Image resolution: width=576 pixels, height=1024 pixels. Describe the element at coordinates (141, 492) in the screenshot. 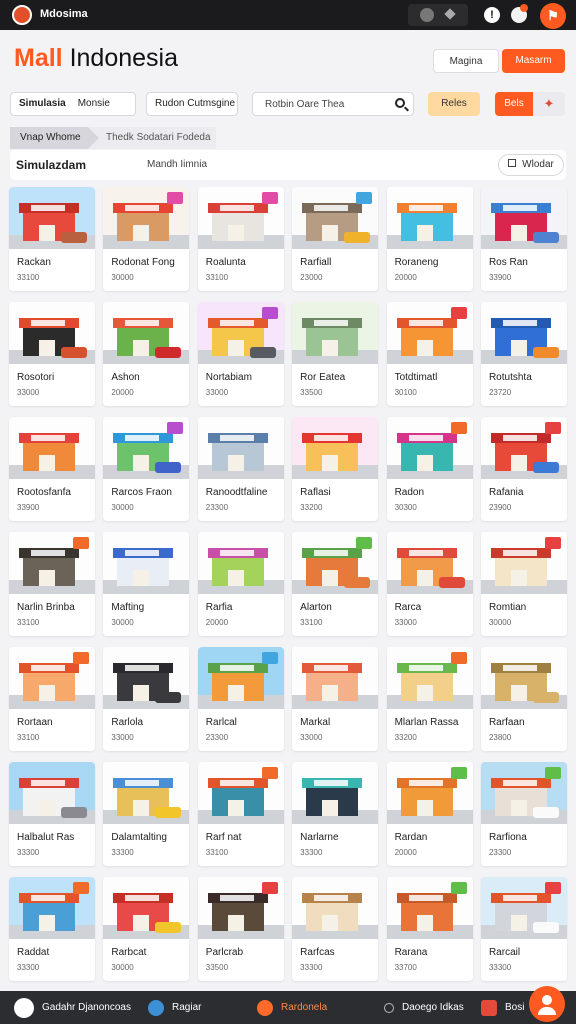

I see `shop-name: Rarcos Fraon` at that location.